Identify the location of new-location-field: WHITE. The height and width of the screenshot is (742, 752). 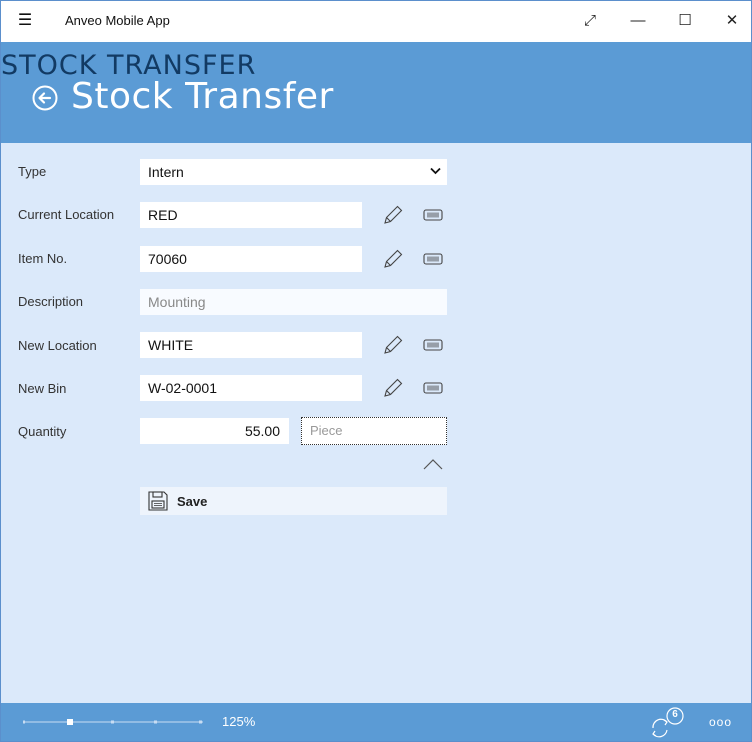
(251, 345).